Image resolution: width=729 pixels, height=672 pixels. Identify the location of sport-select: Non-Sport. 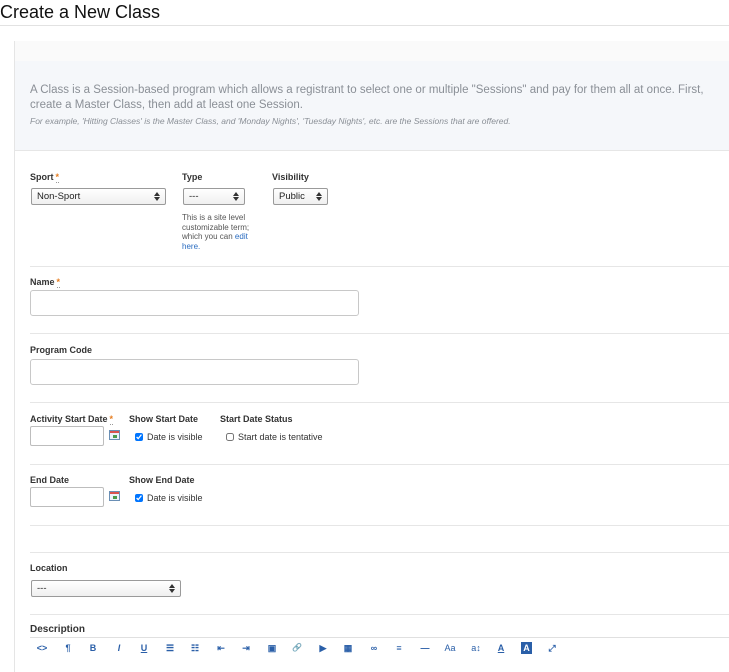
(98, 196).